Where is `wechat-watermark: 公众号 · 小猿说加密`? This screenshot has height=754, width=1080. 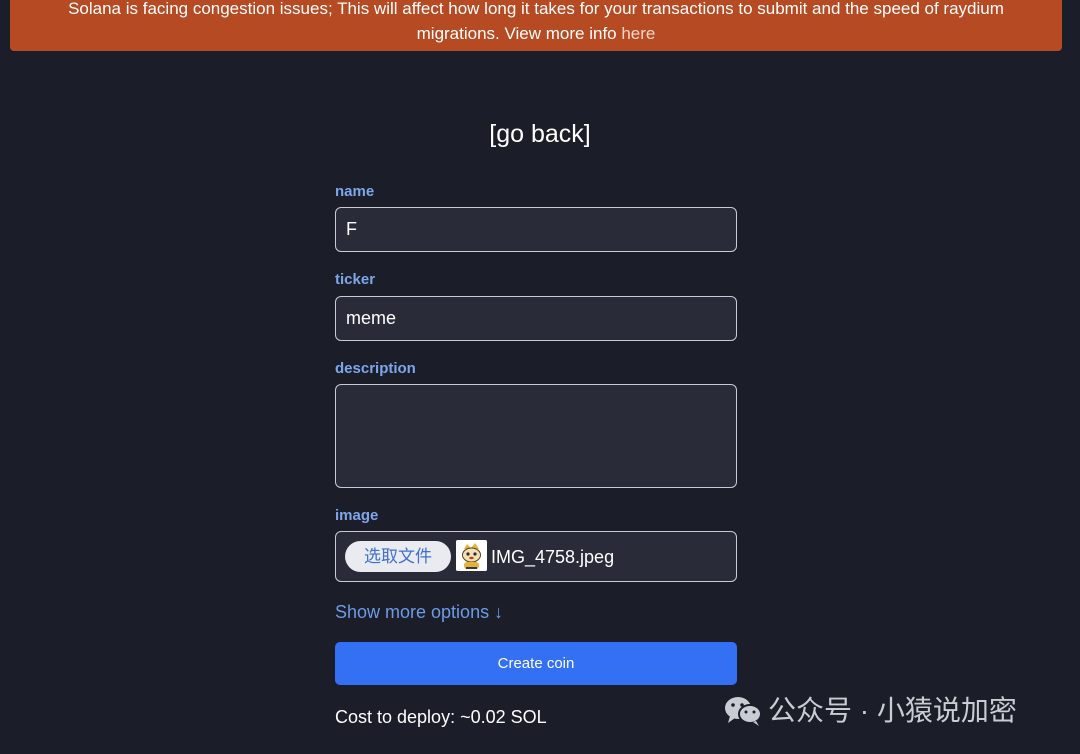
wechat-watermark: 公众号 · 小猿说加密 is located at coordinates (869, 711).